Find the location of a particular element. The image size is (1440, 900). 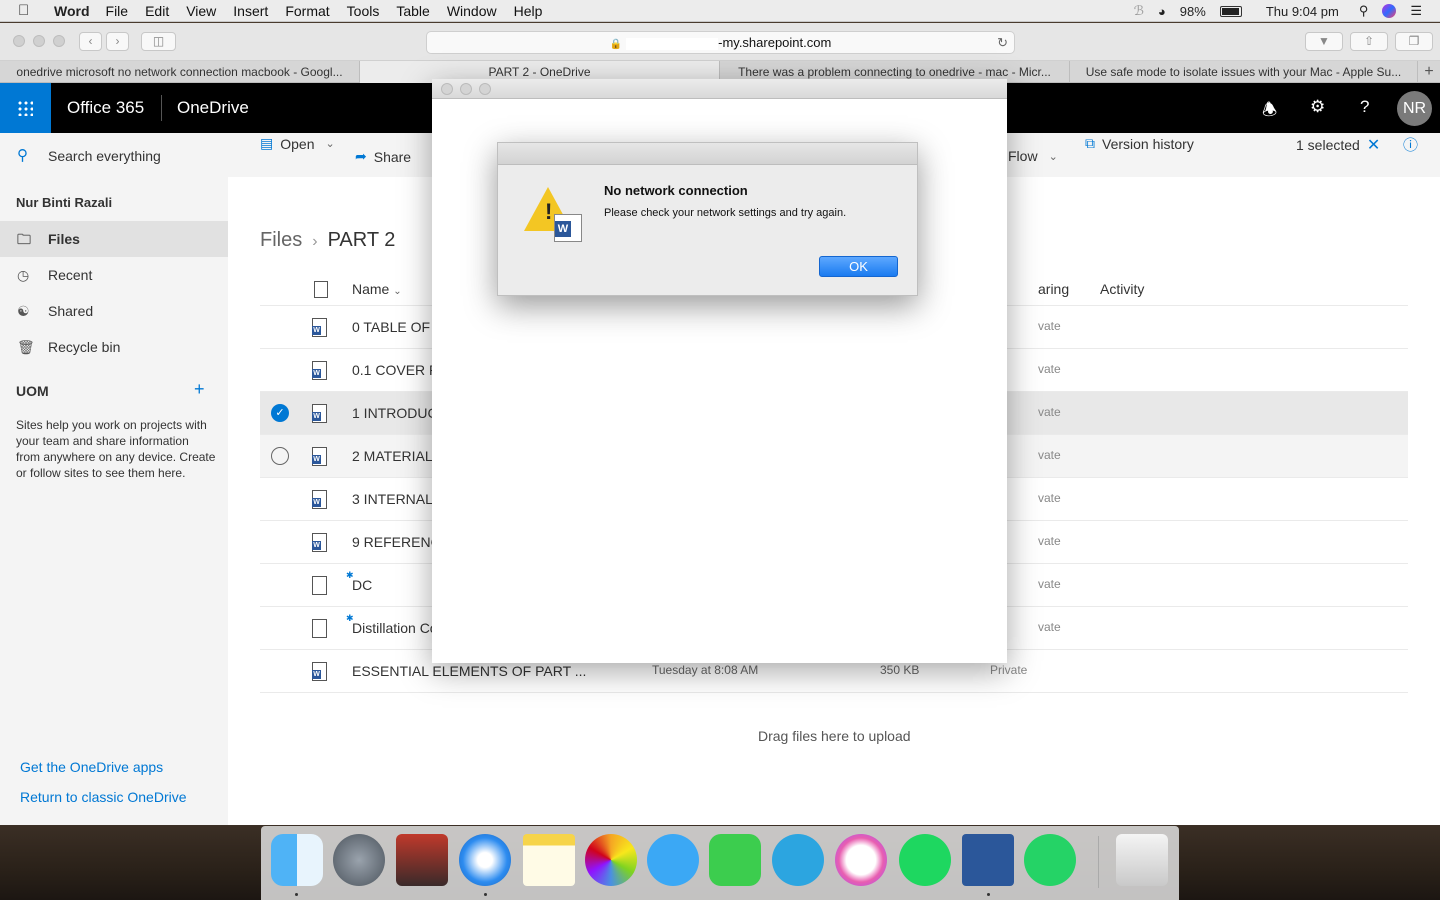

bluetooth-icon: ℬ is located at coordinates (1139, 11).